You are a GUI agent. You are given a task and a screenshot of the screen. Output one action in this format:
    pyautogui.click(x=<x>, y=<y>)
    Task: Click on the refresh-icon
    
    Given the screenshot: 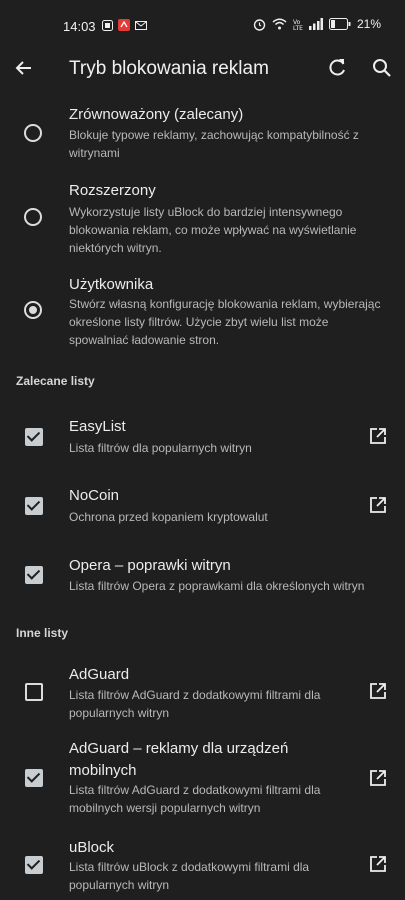 What is the action you would take?
    pyautogui.click(x=337, y=68)
    